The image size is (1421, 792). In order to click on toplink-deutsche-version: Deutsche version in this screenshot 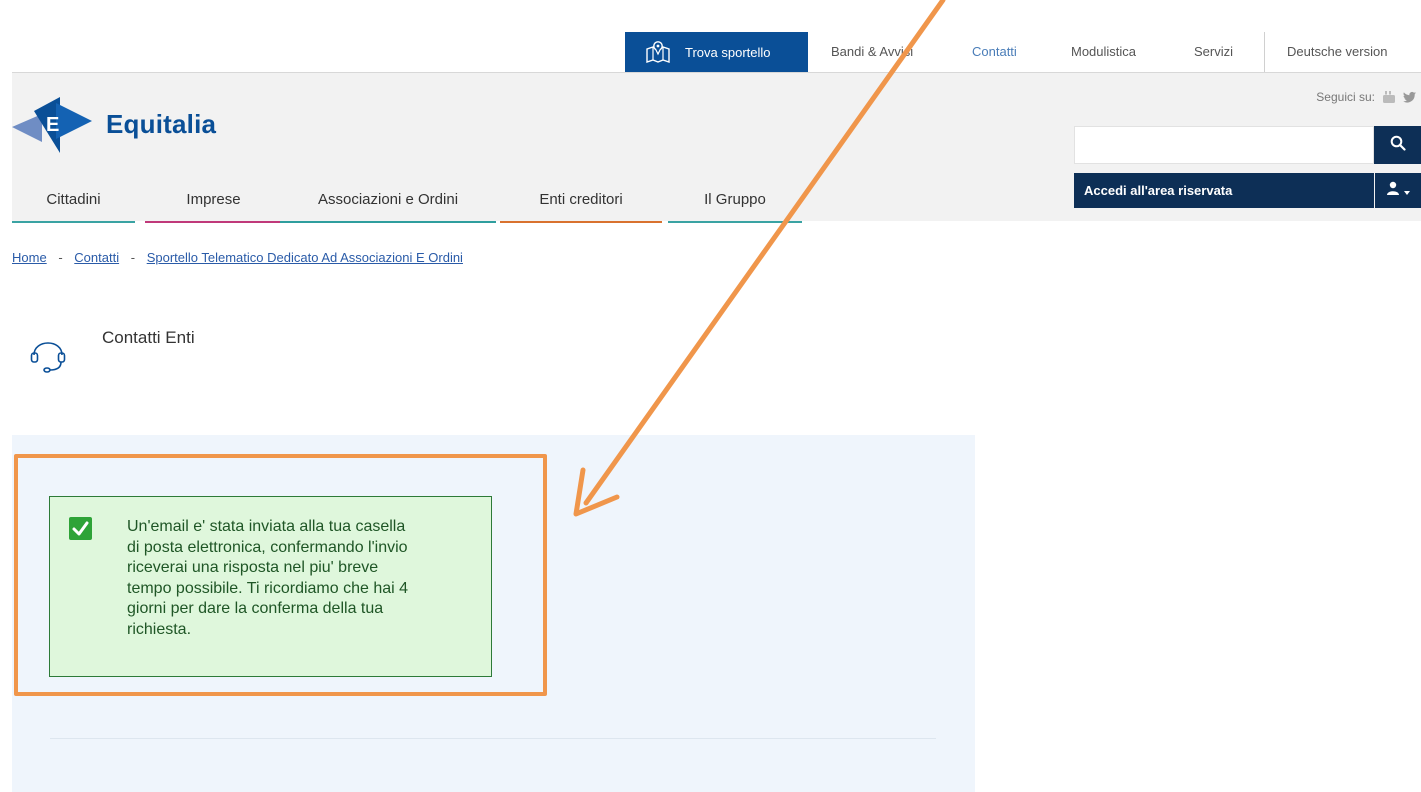, I will do `click(1337, 52)`.